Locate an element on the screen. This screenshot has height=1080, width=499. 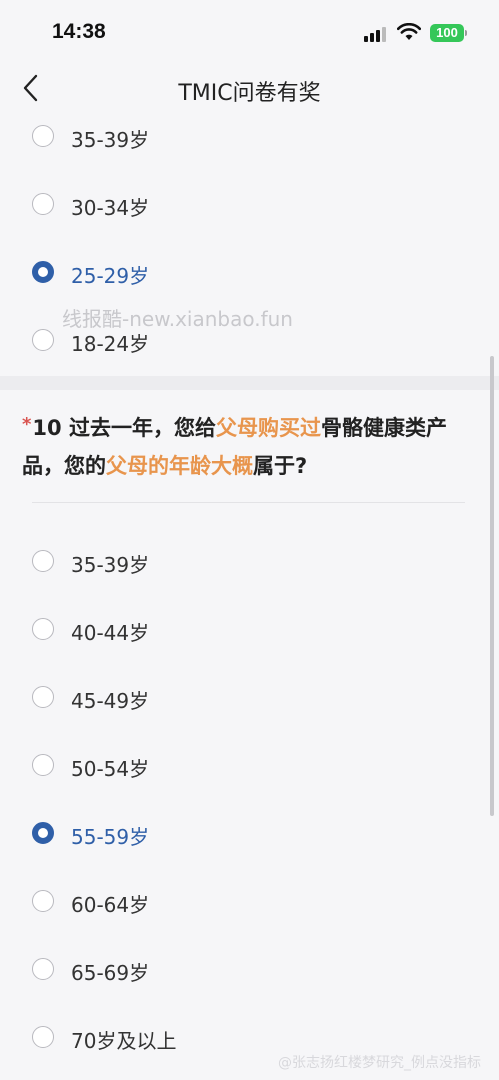
question-highlight: 父母购买过 is located at coordinates (268, 428).